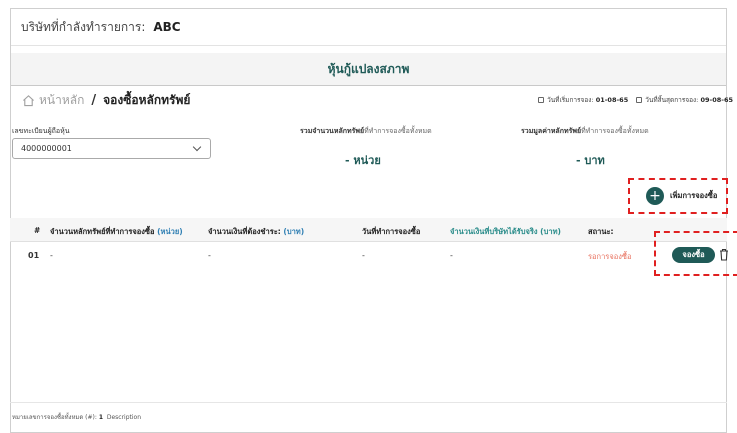 The width and height of the screenshot is (737, 433). What do you see at coordinates (655, 196) in the screenshot?
I see `plus-icon: +` at bounding box center [655, 196].